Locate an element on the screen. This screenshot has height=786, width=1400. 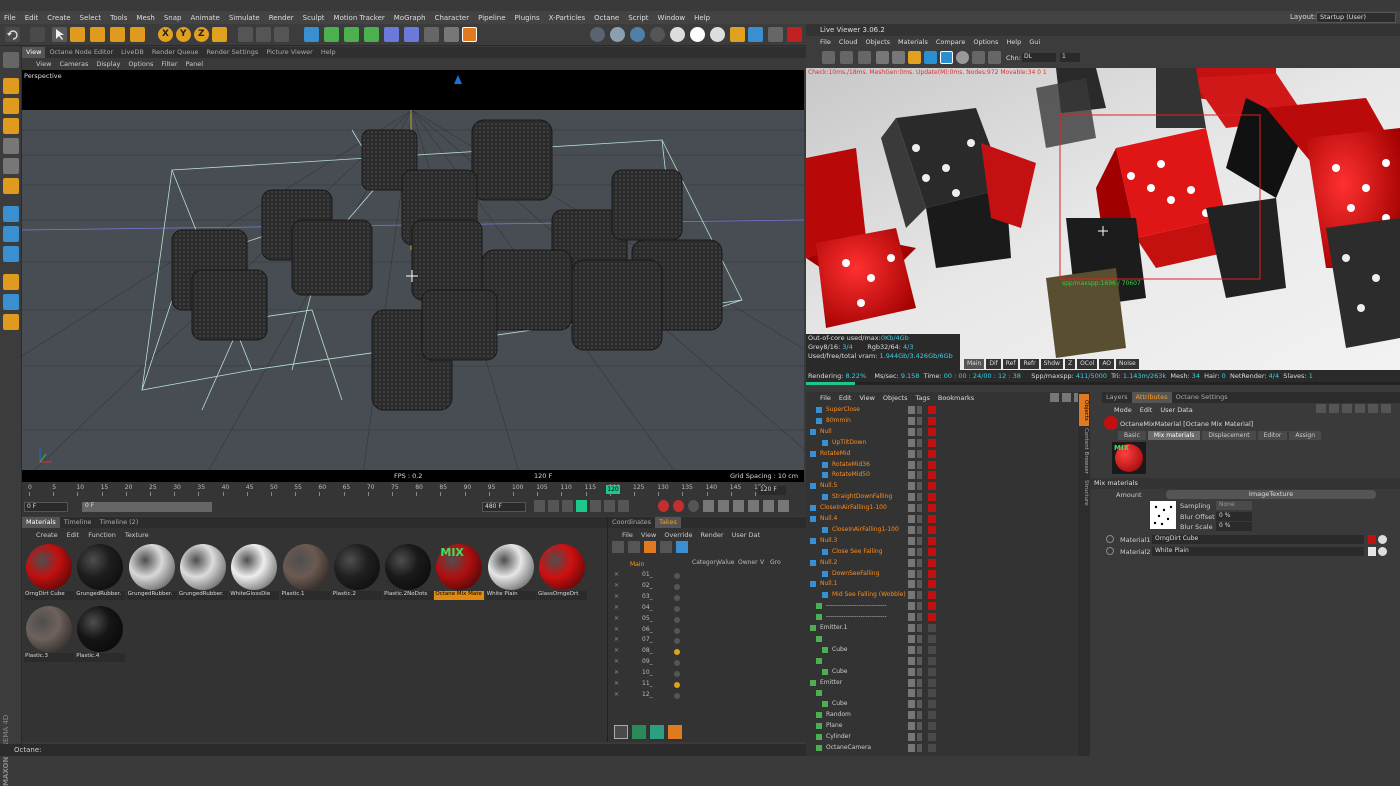
lv-region-render-icon is located at coordinates (946, 57).